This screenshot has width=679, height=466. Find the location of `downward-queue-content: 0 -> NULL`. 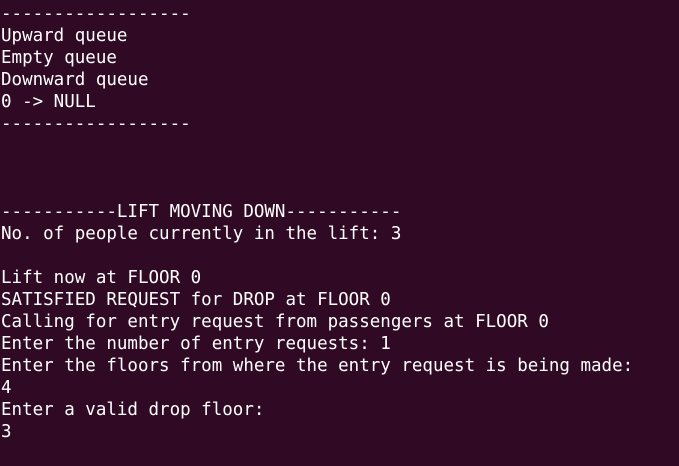

downward-queue-content: 0 -> NULL is located at coordinates (48, 102).